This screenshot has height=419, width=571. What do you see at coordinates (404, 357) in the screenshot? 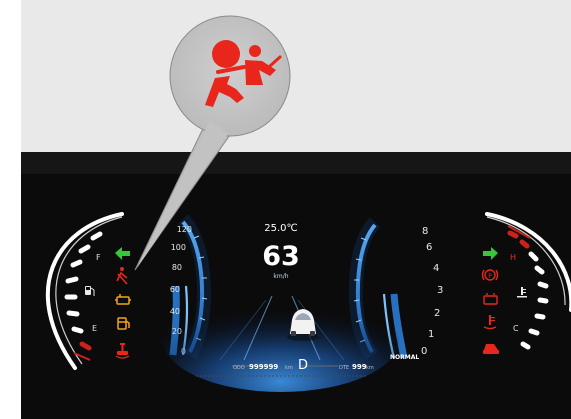
I see `drive-mode: NORMAL` at bounding box center [404, 357].